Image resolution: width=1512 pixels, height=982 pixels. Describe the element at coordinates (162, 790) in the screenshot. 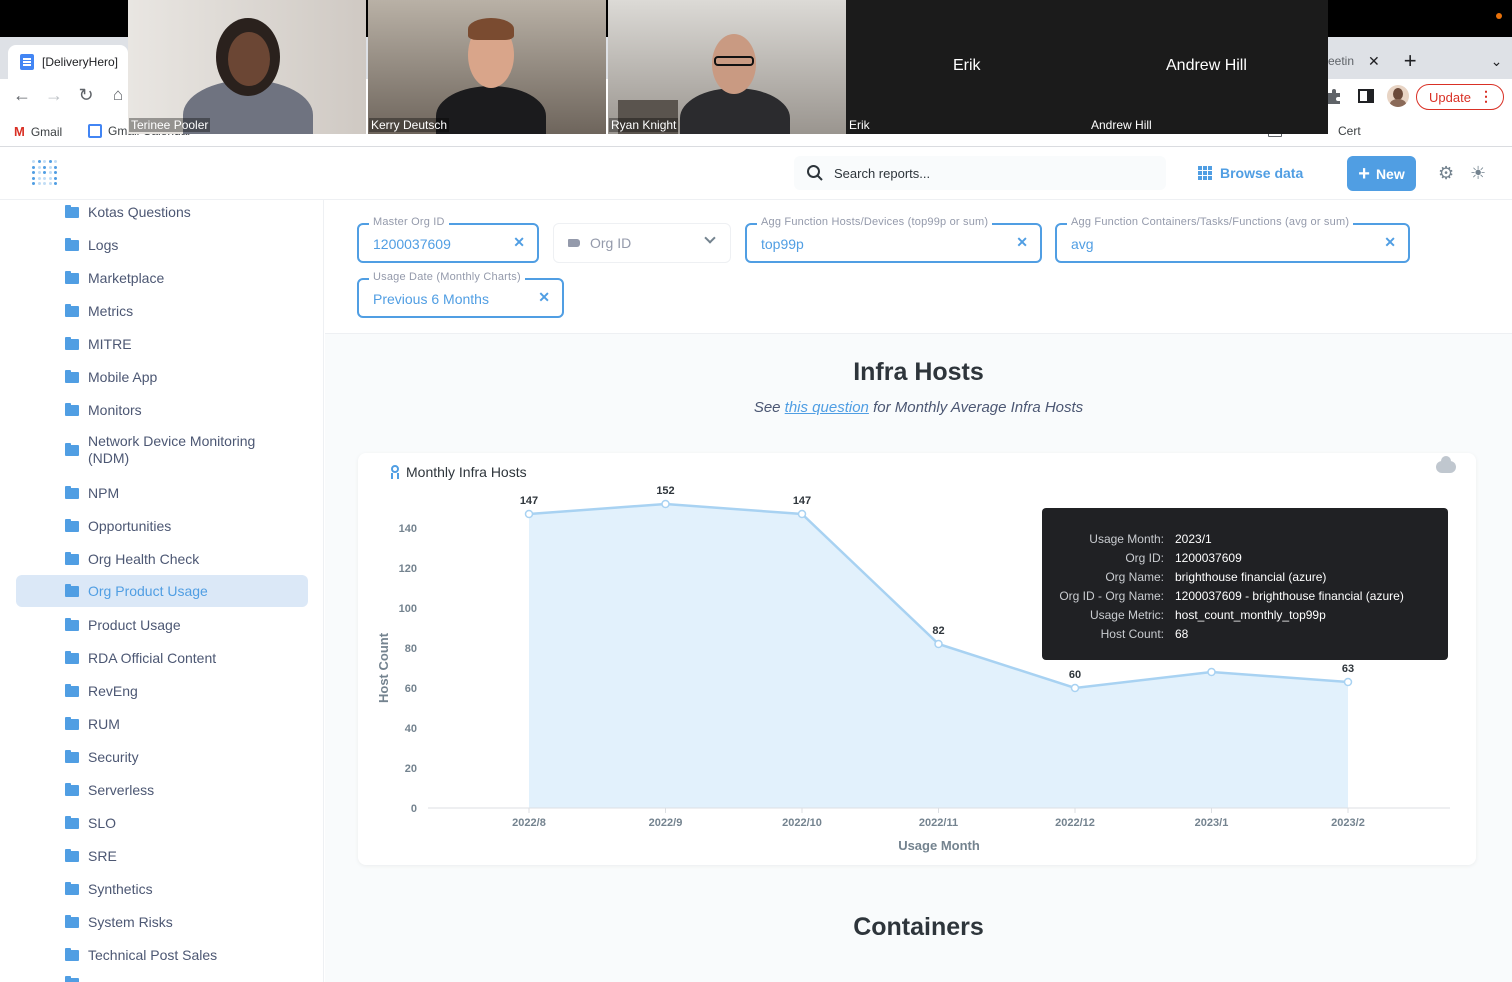

I see `sidebar-item-serverless: Serverless` at that location.